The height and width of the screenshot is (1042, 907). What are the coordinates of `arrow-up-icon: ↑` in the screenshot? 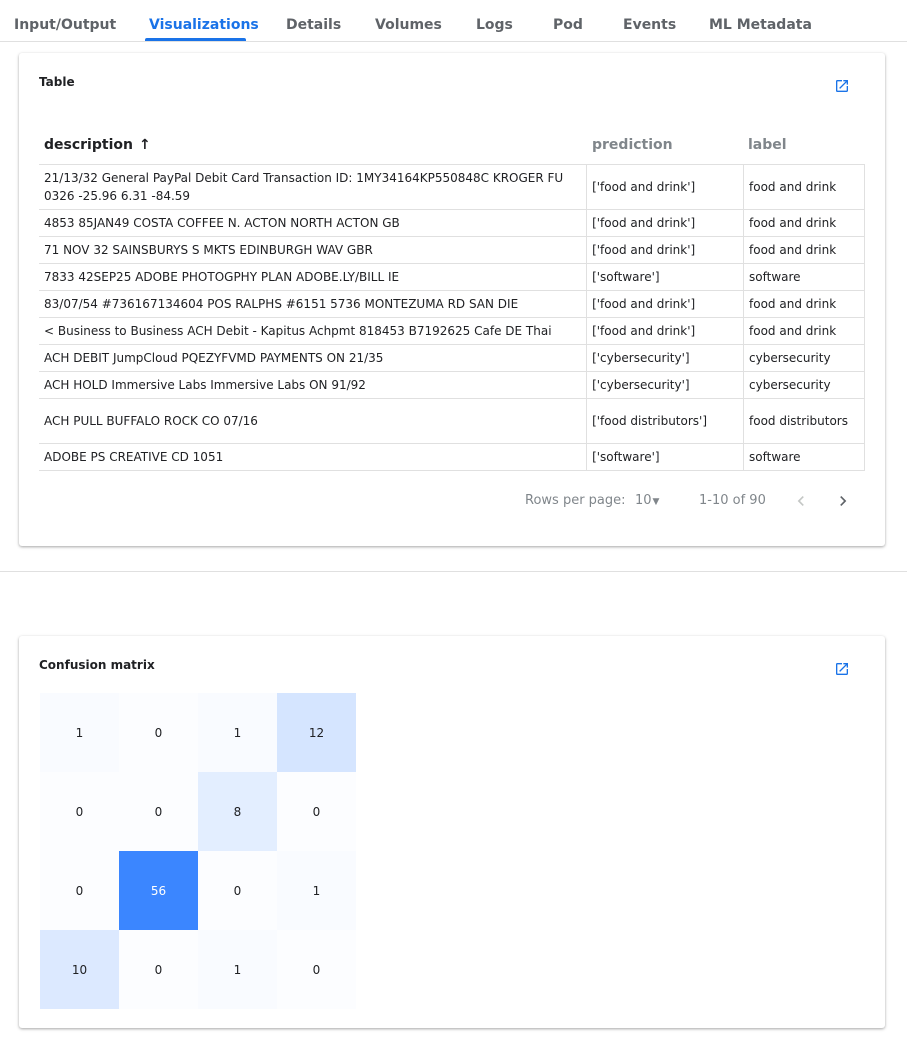 It's located at (144, 145).